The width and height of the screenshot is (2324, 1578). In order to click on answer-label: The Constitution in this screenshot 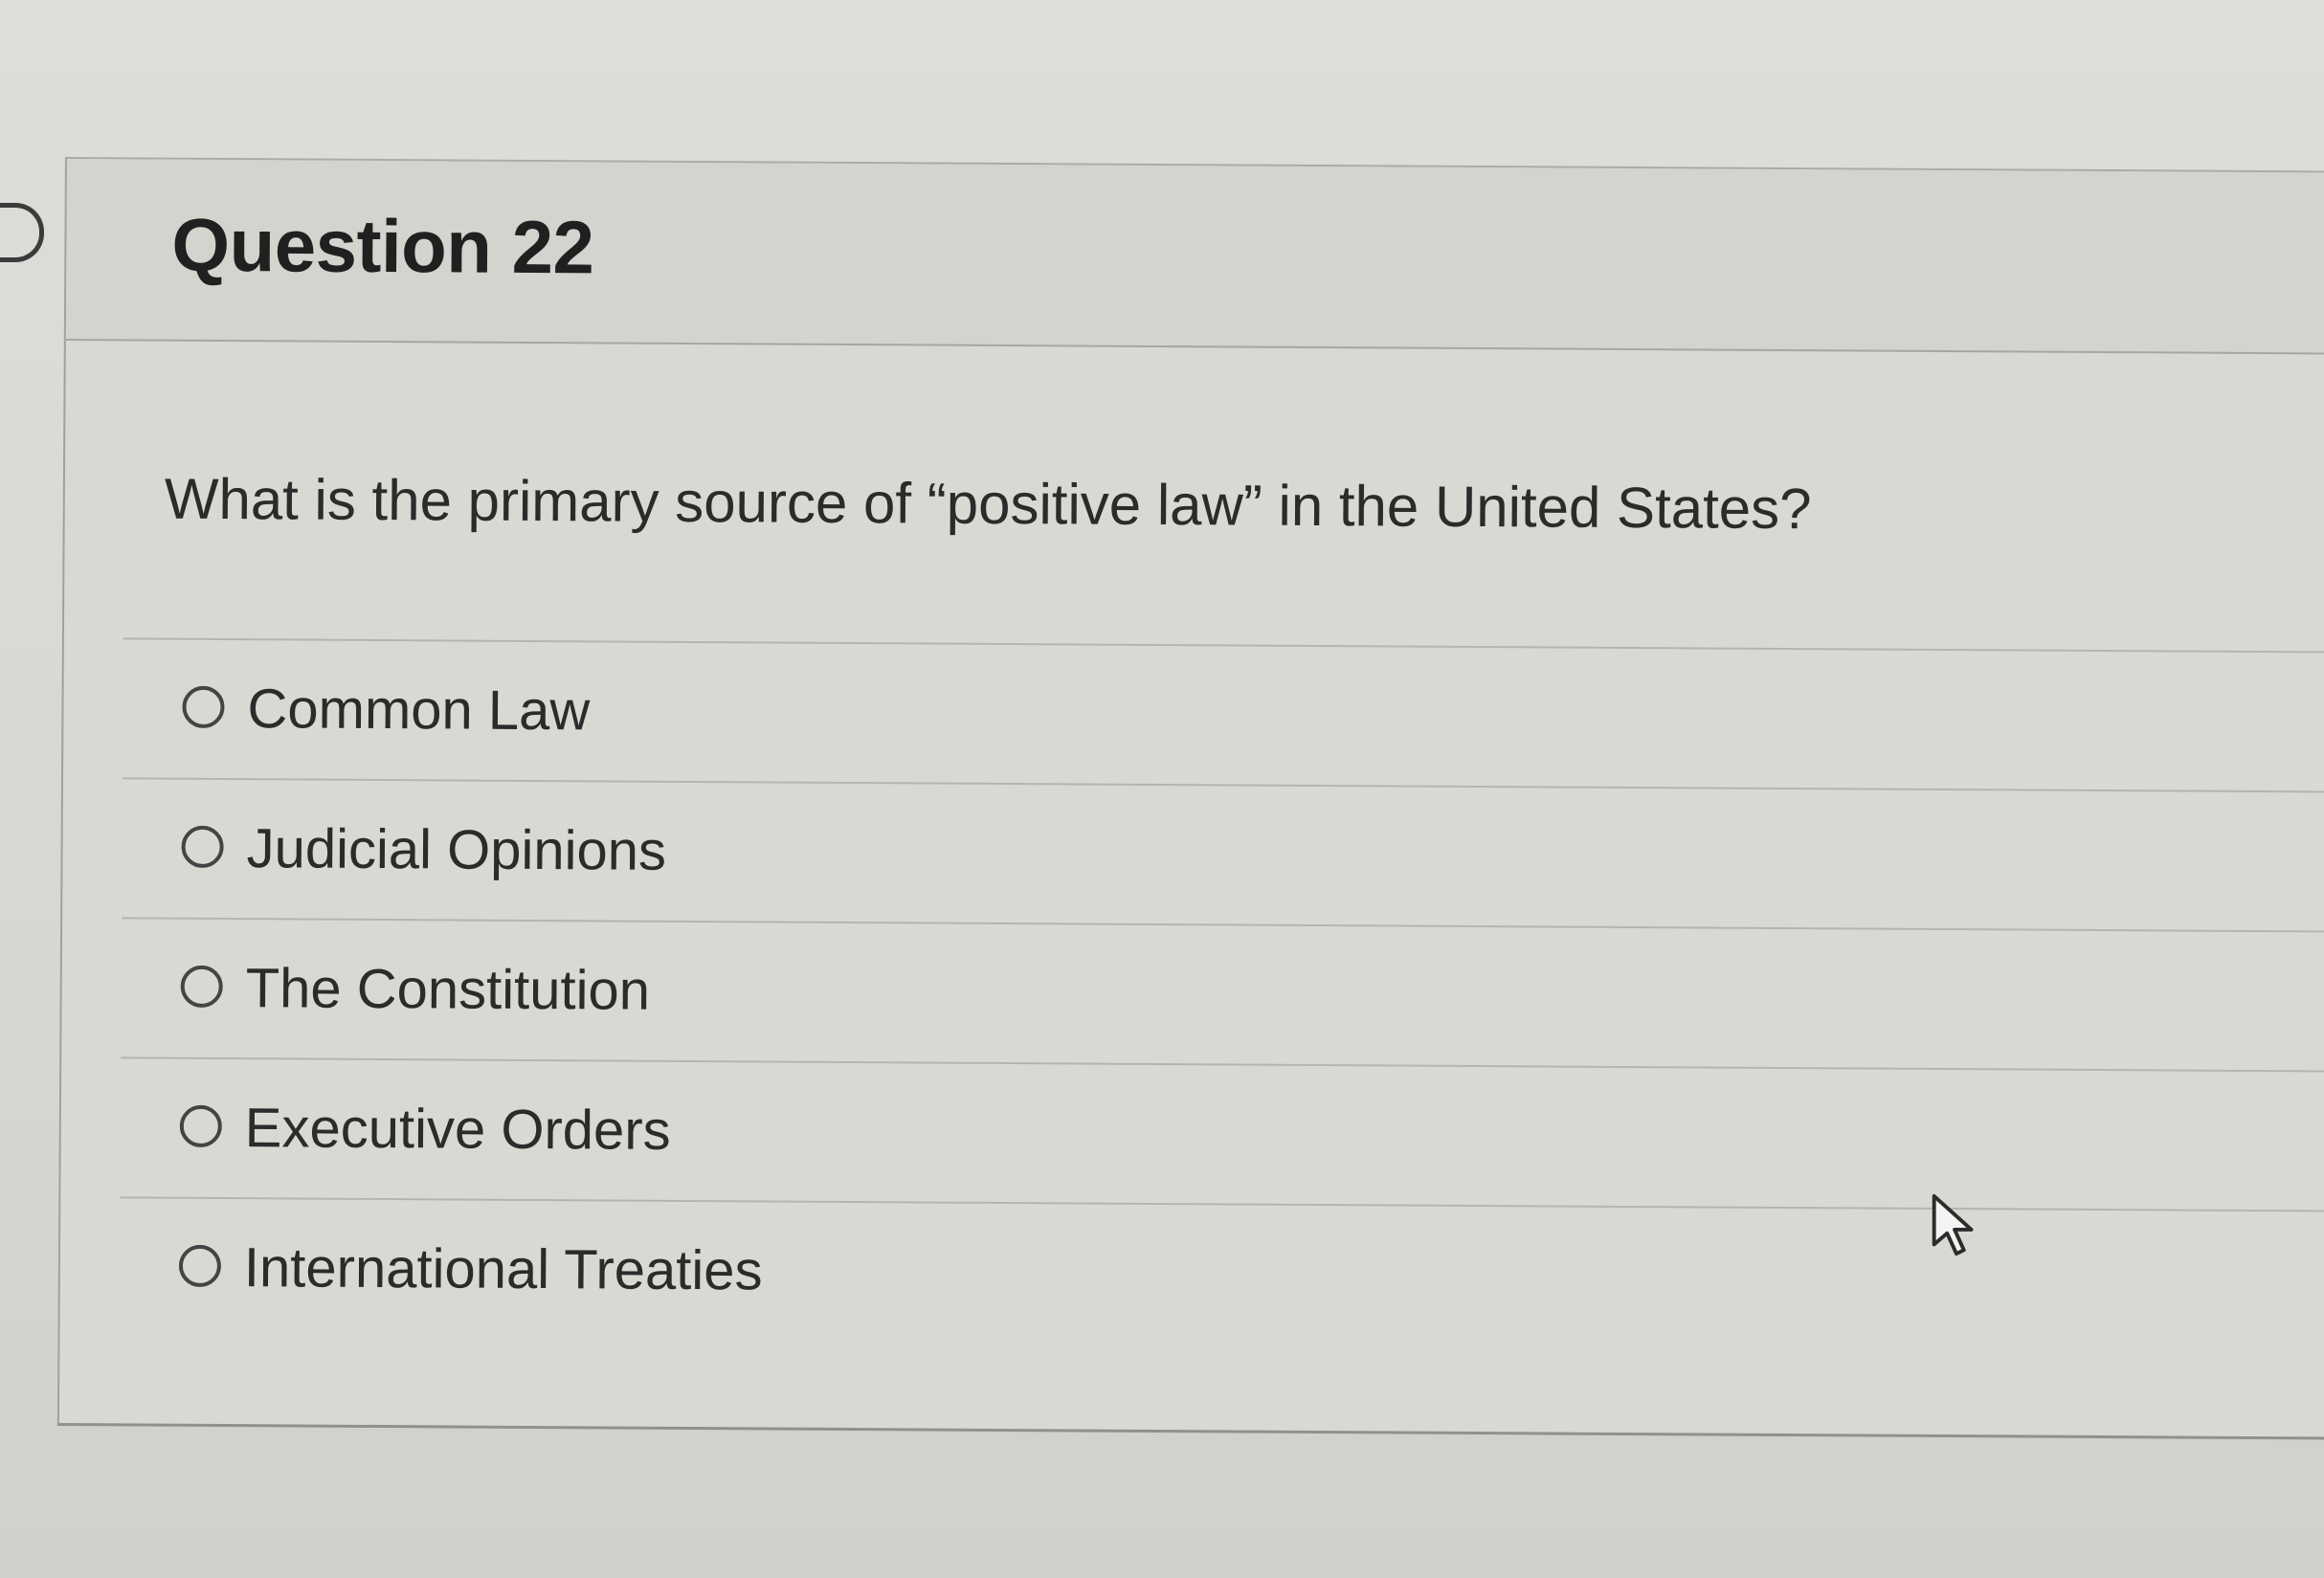, I will do `click(447, 989)`.